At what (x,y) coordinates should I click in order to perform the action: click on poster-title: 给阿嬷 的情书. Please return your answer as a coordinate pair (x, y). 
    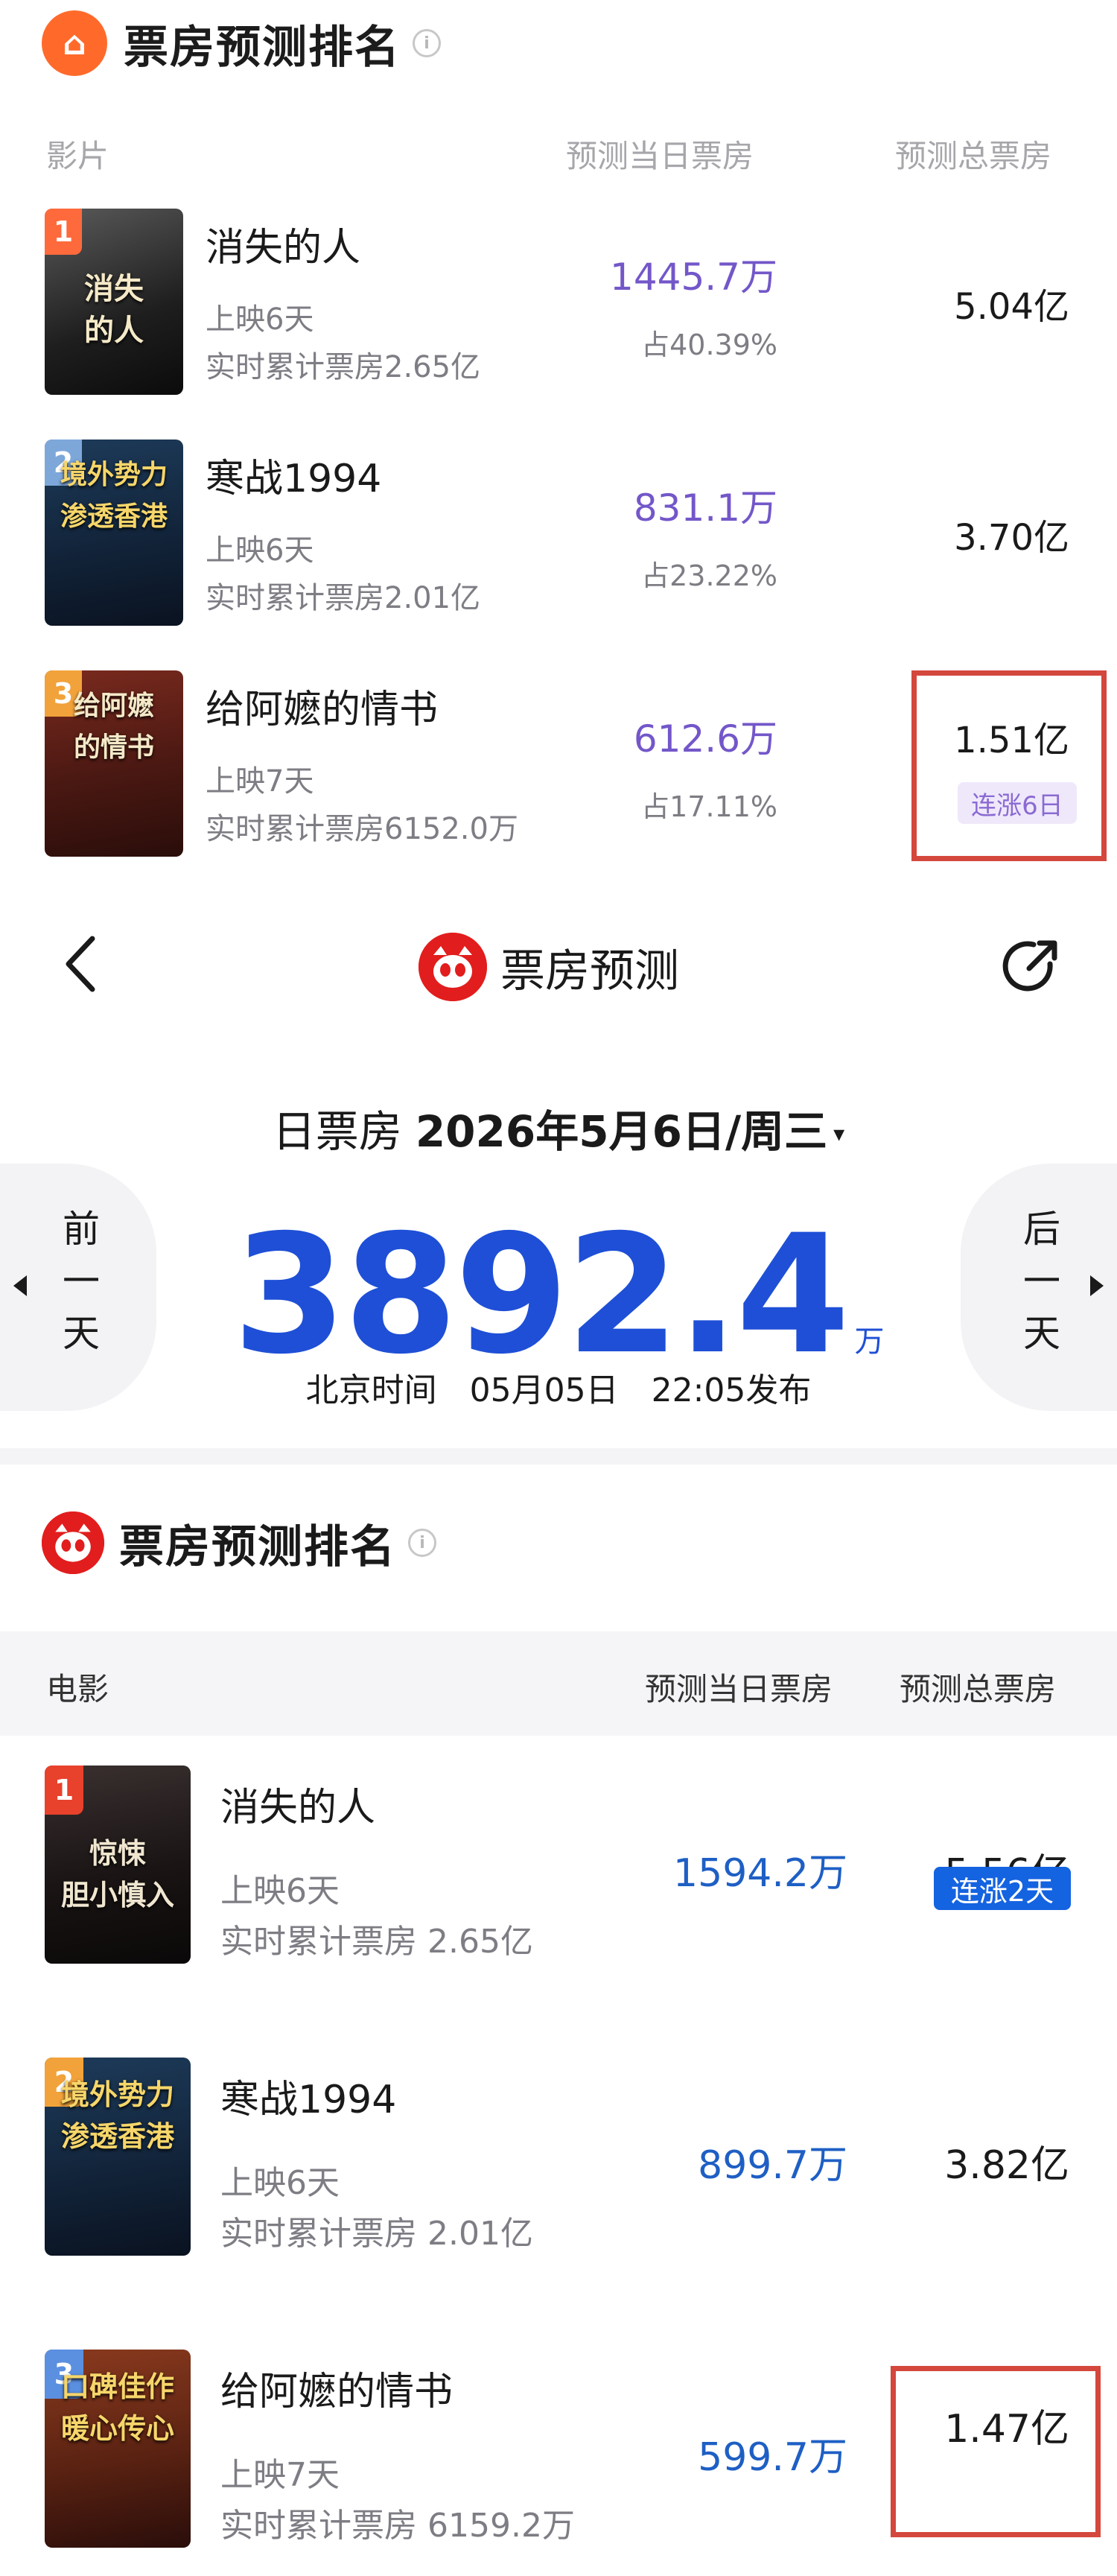
    Looking at the image, I should click on (114, 727).